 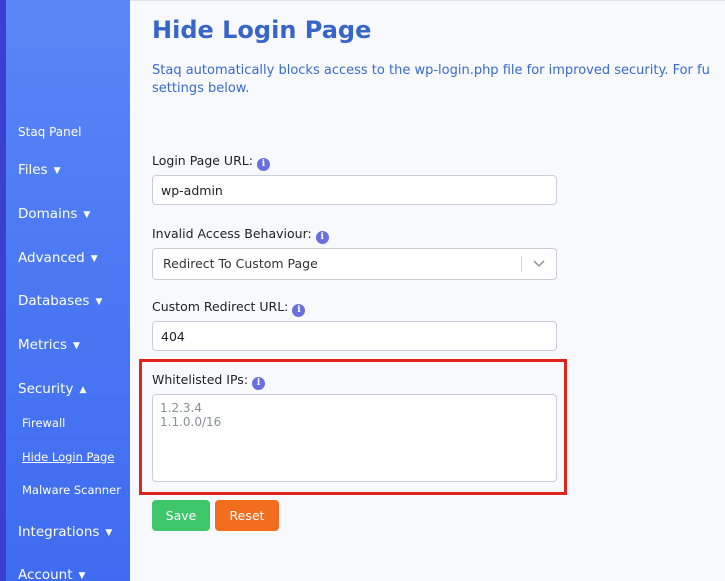 What do you see at coordinates (33, 170) in the screenshot?
I see `sidebar-item-label: Files` at bounding box center [33, 170].